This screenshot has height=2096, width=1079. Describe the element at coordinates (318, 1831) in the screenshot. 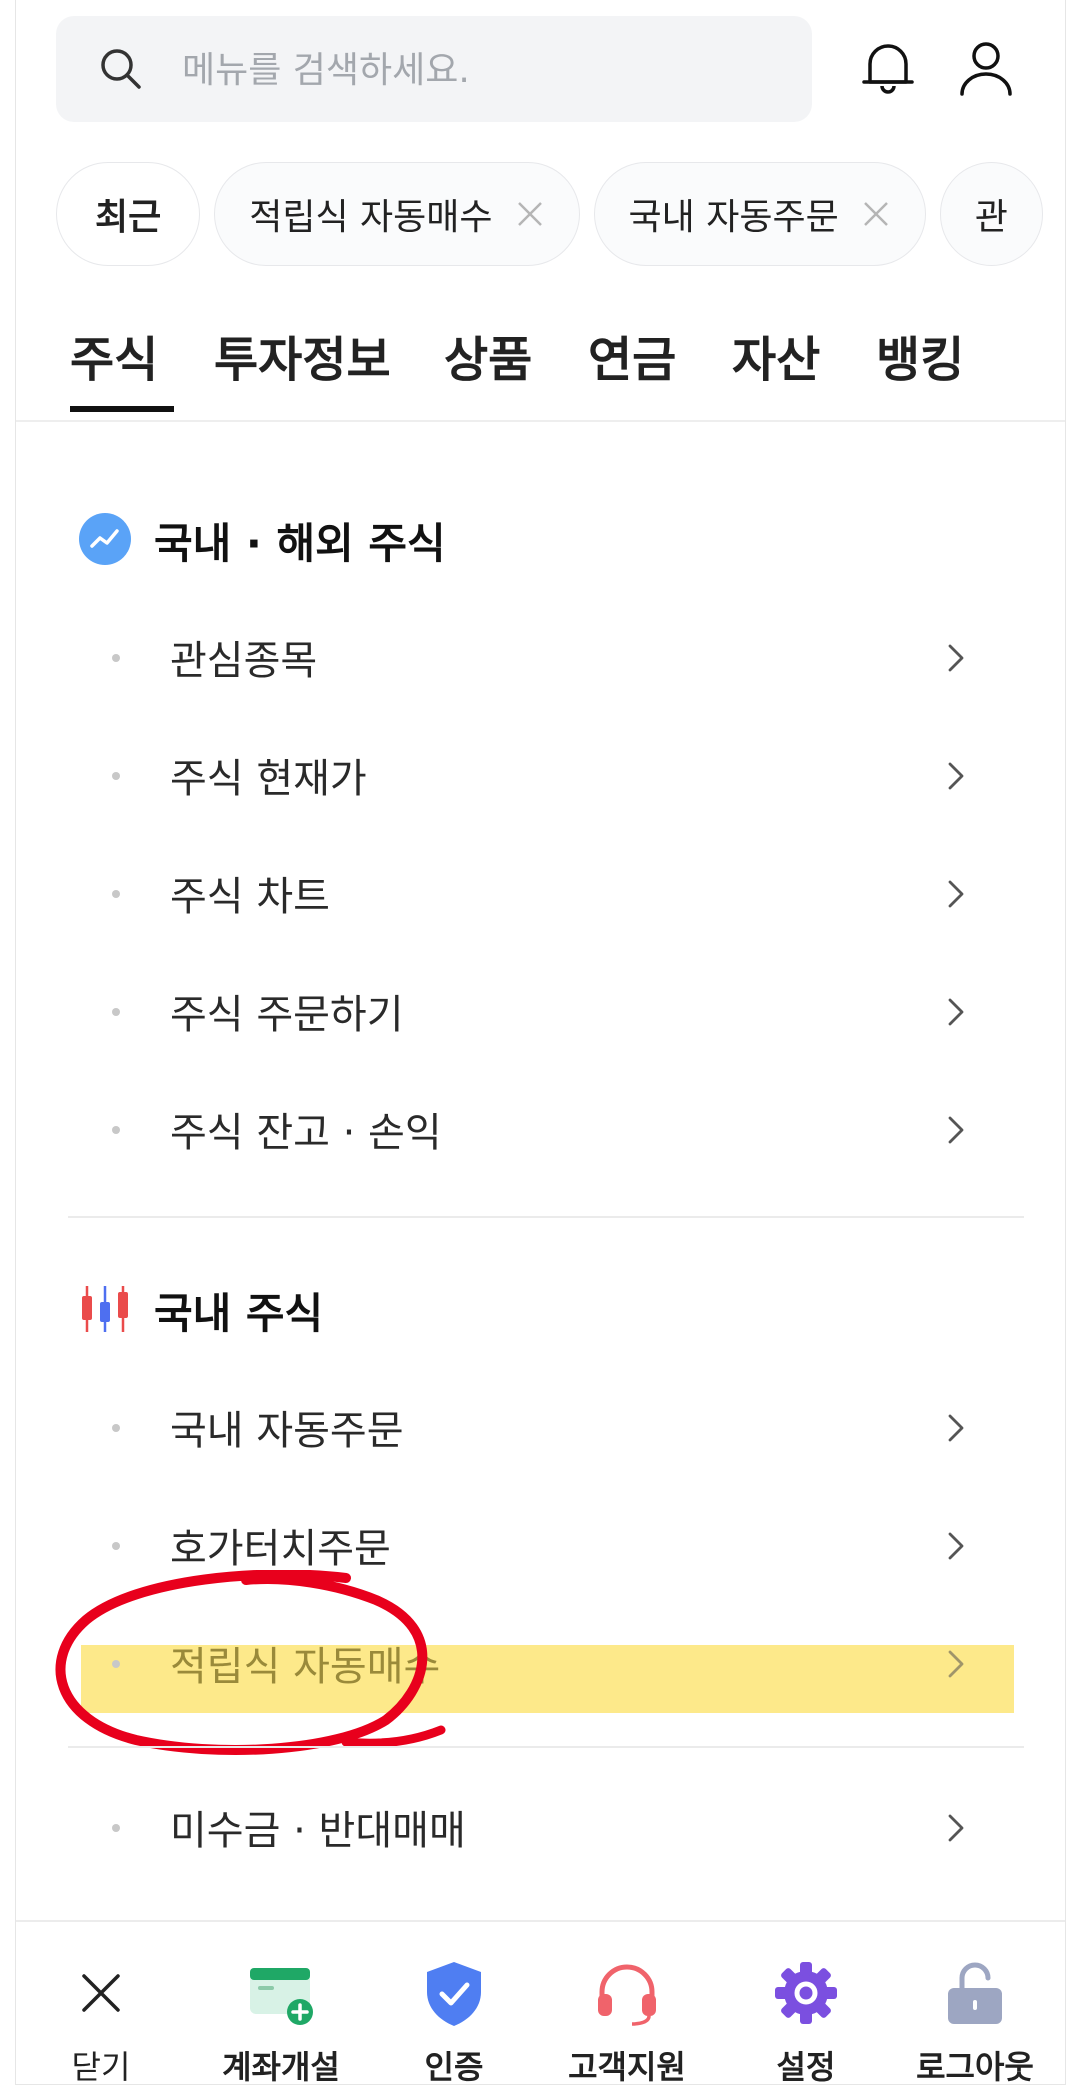

I see `menu-item-label: 미수금 · 반대매매` at that location.